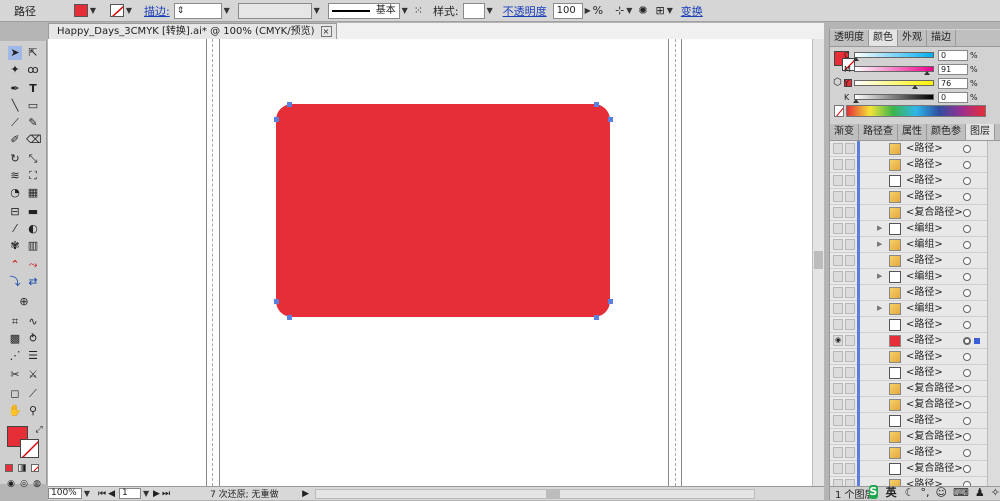 The width and height of the screenshot is (1000, 501). What do you see at coordinates (941, 38) in the screenshot?
I see `tab-color-3: 描边` at bounding box center [941, 38].